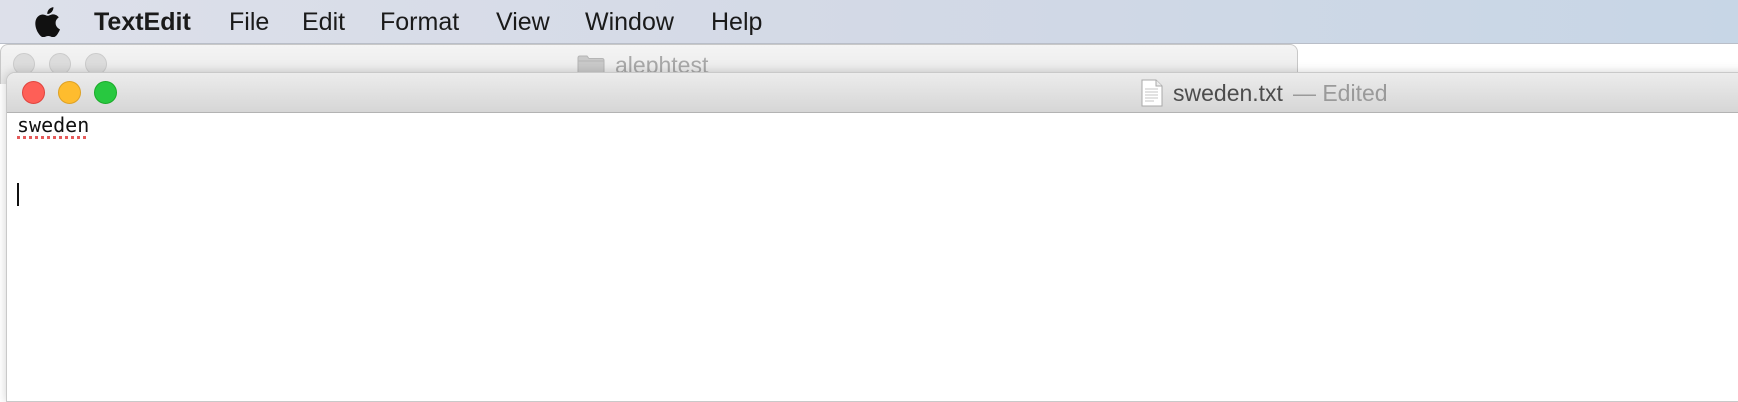  Describe the element at coordinates (523, 22) in the screenshot. I see `menu-view: View` at that location.